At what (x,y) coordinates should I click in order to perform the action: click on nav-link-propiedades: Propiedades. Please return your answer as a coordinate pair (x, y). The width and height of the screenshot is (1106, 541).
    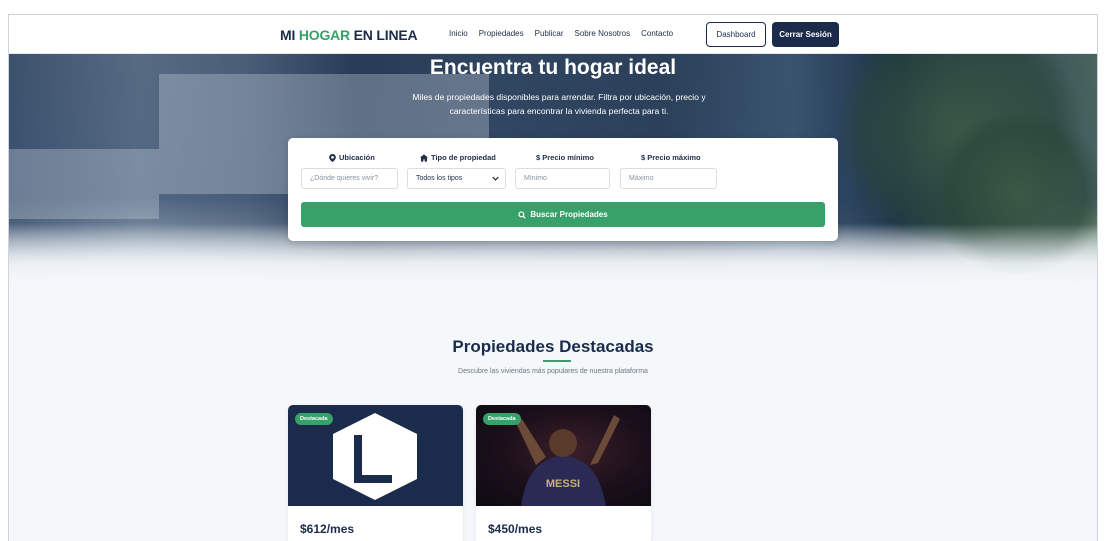
    Looking at the image, I should click on (501, 33).